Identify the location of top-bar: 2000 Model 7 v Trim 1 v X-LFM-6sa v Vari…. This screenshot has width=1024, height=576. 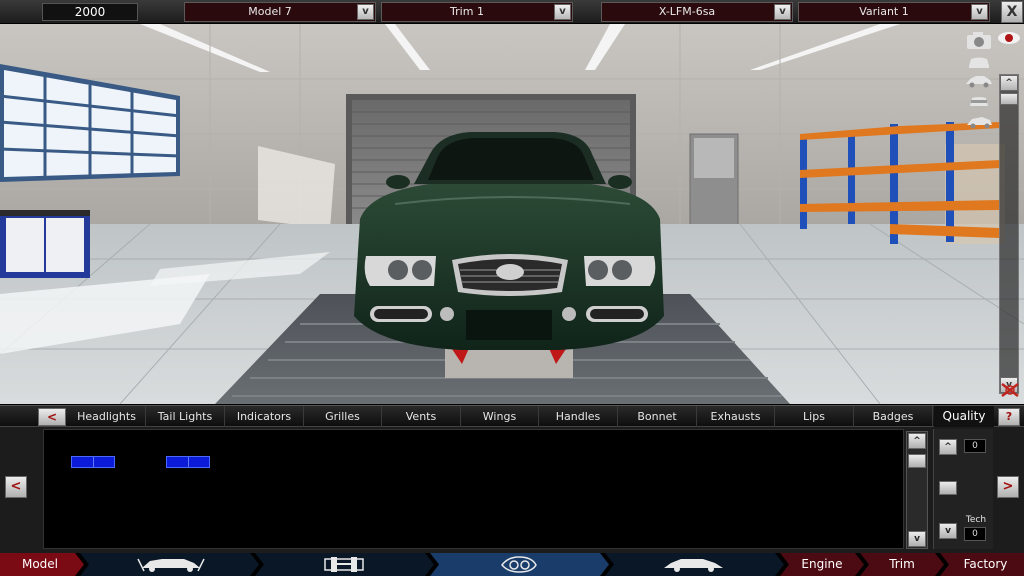
(512, 12).